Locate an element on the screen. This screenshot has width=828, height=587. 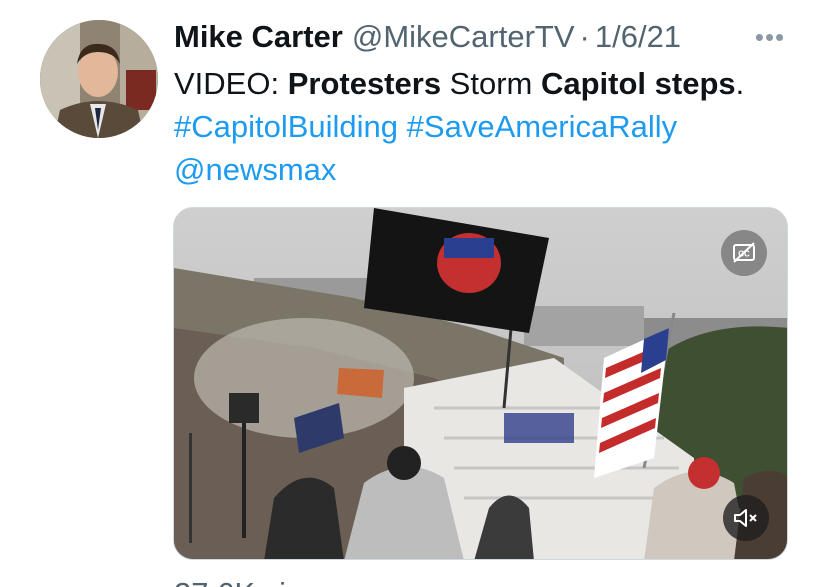
tweet-header: Mike Carter @MikeCarterTV · 1/6/21 is located at coordinates (481, 37).